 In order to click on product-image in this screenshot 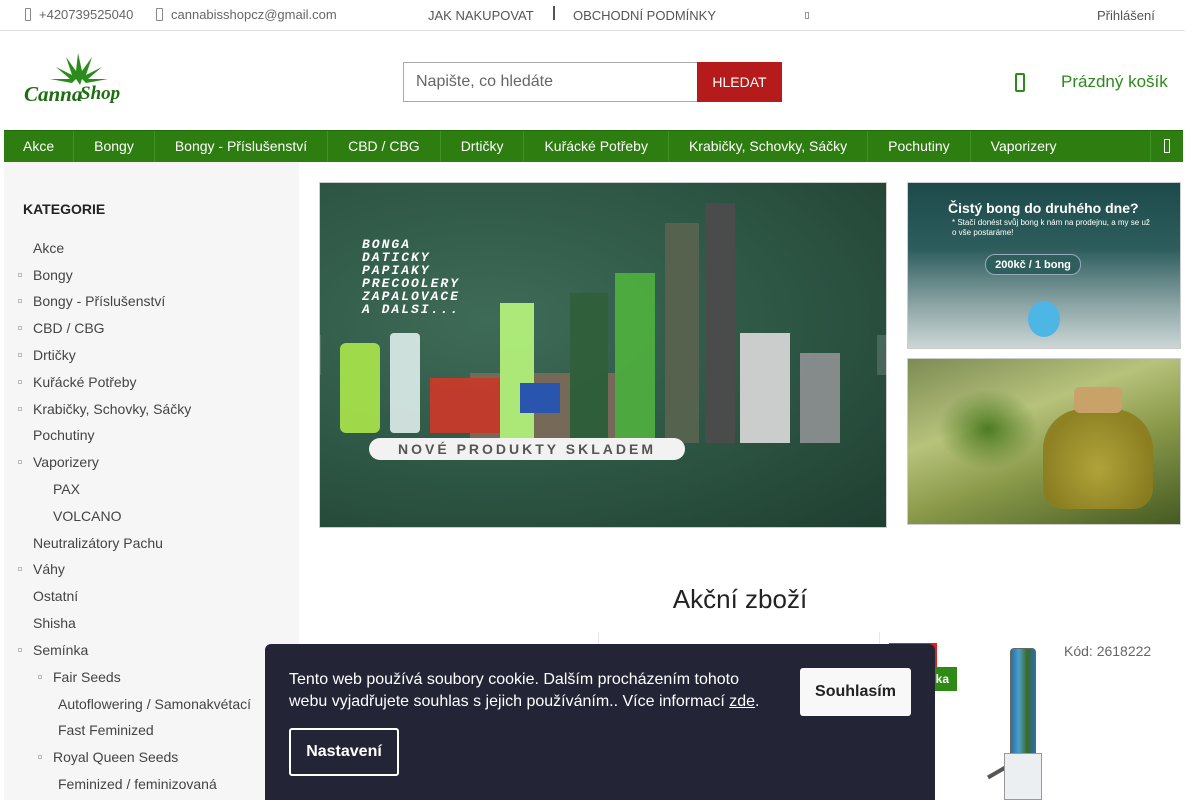, I will do `click(1014, 724)`.